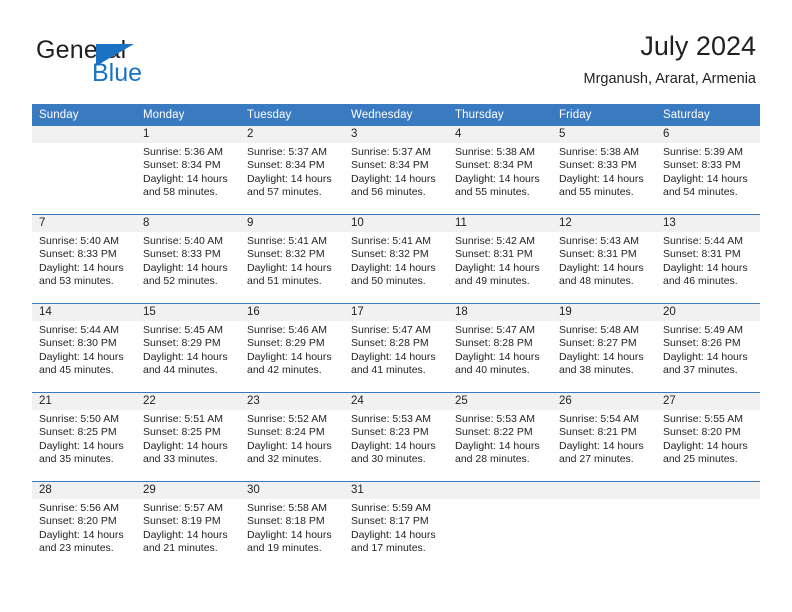 The height and width of the screenshot is (612, 792). Describe the element at coordinates (492, 459) in the screenshot. I see `daylight-text-line2: and 28 minutes.` at that location.